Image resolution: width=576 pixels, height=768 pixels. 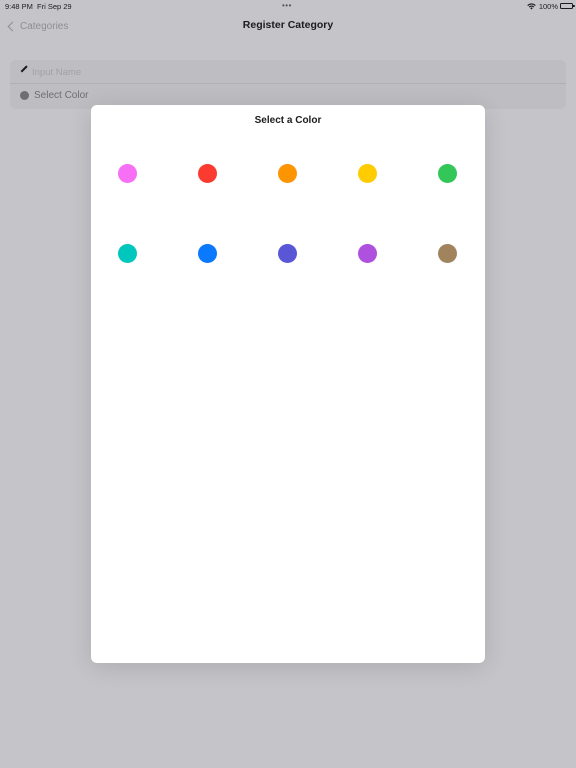 I want to click on battery-icon, so click(x=567, y=6).